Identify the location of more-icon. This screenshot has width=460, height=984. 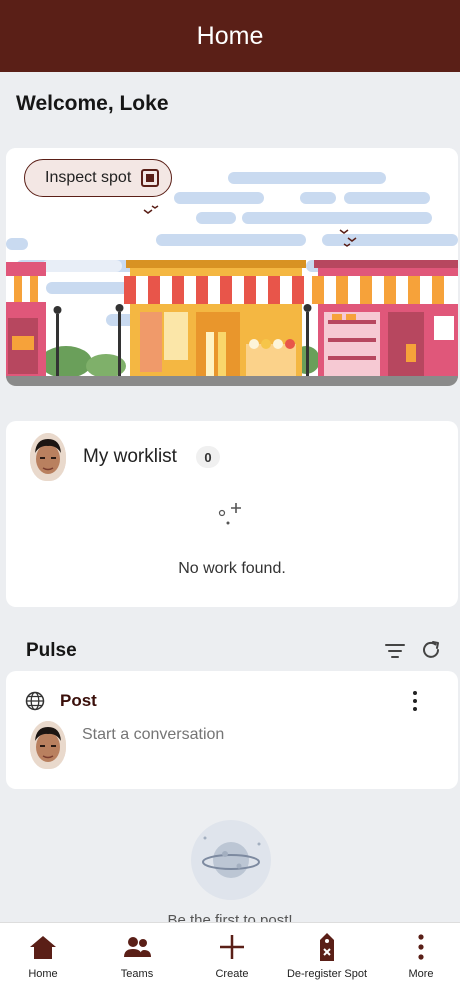
(421, 947).